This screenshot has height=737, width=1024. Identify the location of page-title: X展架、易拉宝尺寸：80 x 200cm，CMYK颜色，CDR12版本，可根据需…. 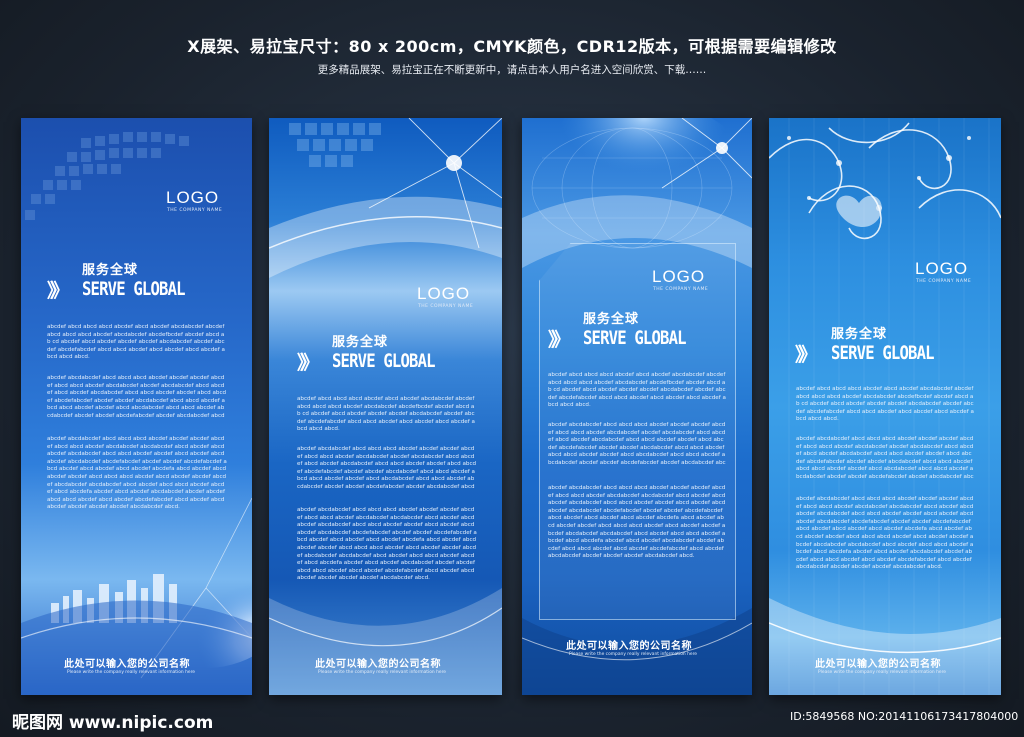
(512, 46).